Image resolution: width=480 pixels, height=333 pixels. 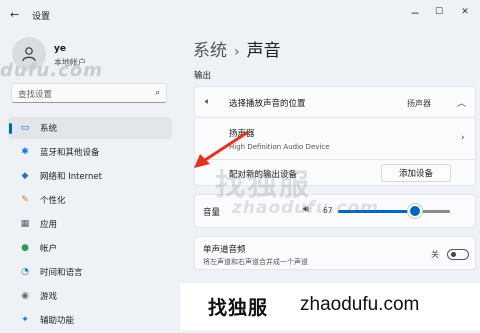 I want to click on watermark-text: dufu.com, so click(x=51, y=70).